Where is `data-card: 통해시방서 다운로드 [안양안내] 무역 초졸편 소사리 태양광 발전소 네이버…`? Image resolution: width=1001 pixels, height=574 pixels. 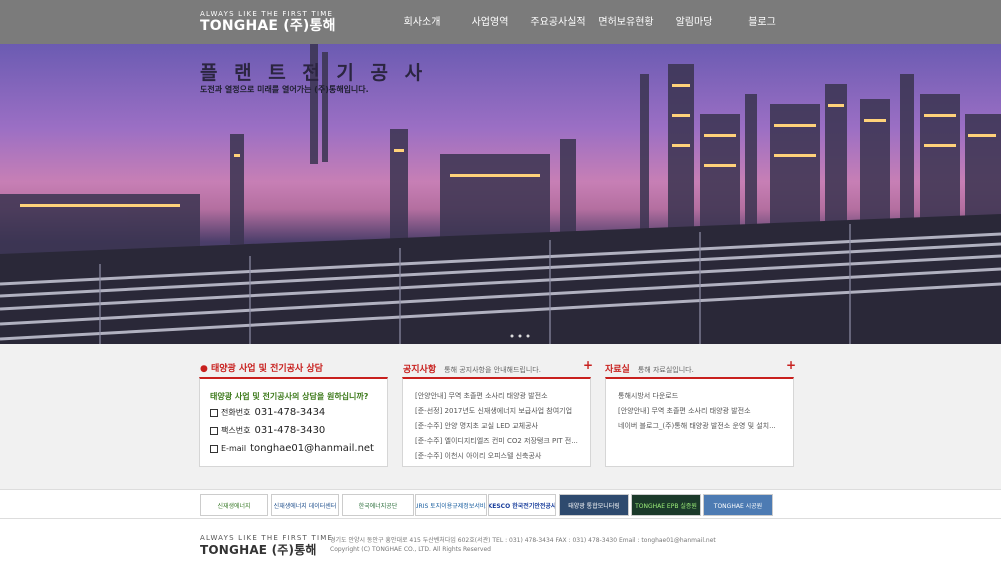 data-card: 통해시방서 다운로드 [안양안내] 무역 초졸편 소사리 태양광 발전소 네이버… is located at coordinates (699, 422).